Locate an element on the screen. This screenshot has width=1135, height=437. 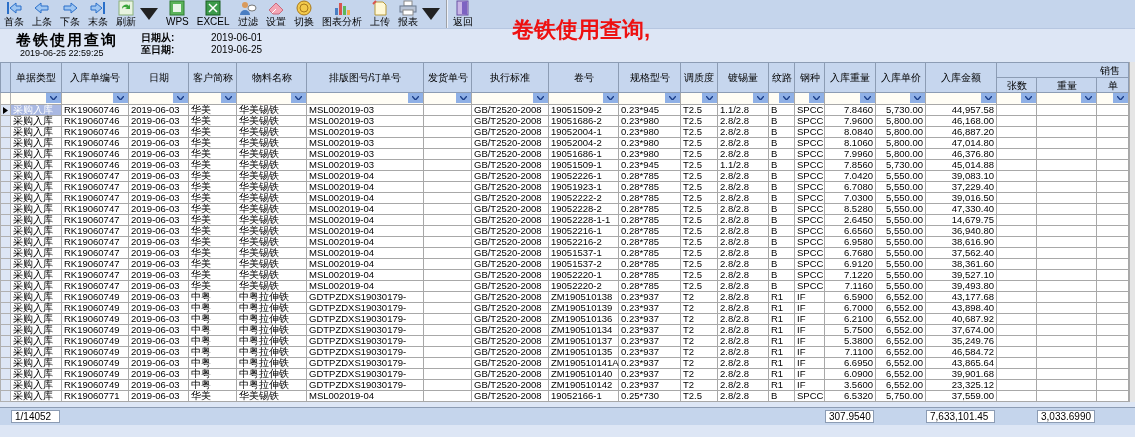
toolbar-button: 首条 is located at coordinates (14, 14).